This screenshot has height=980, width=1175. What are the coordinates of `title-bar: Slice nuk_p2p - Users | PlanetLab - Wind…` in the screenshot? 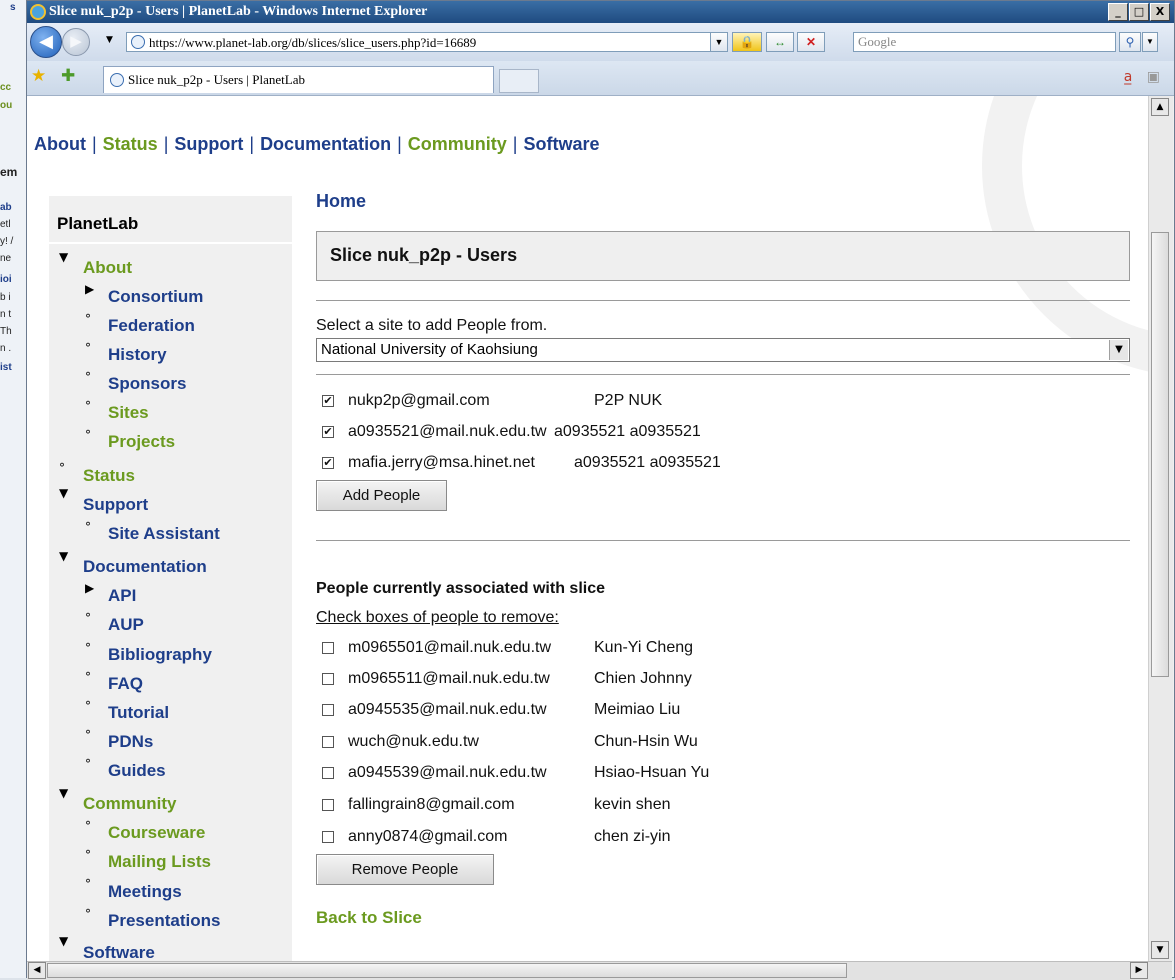 It's located at (600, 12).